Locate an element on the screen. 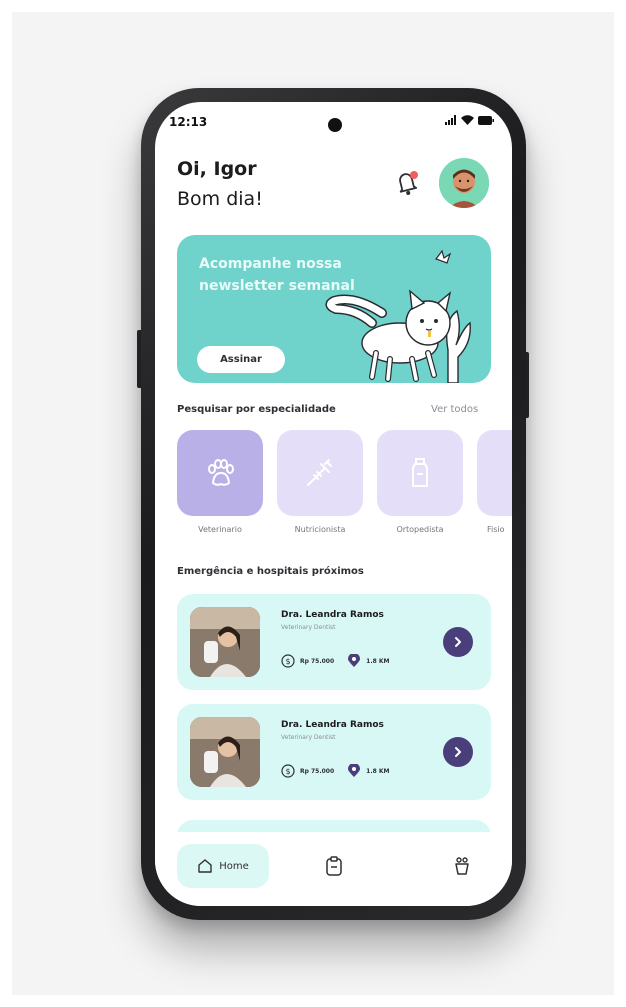  status-time: 12:13 is located at coordinates (188, 122).